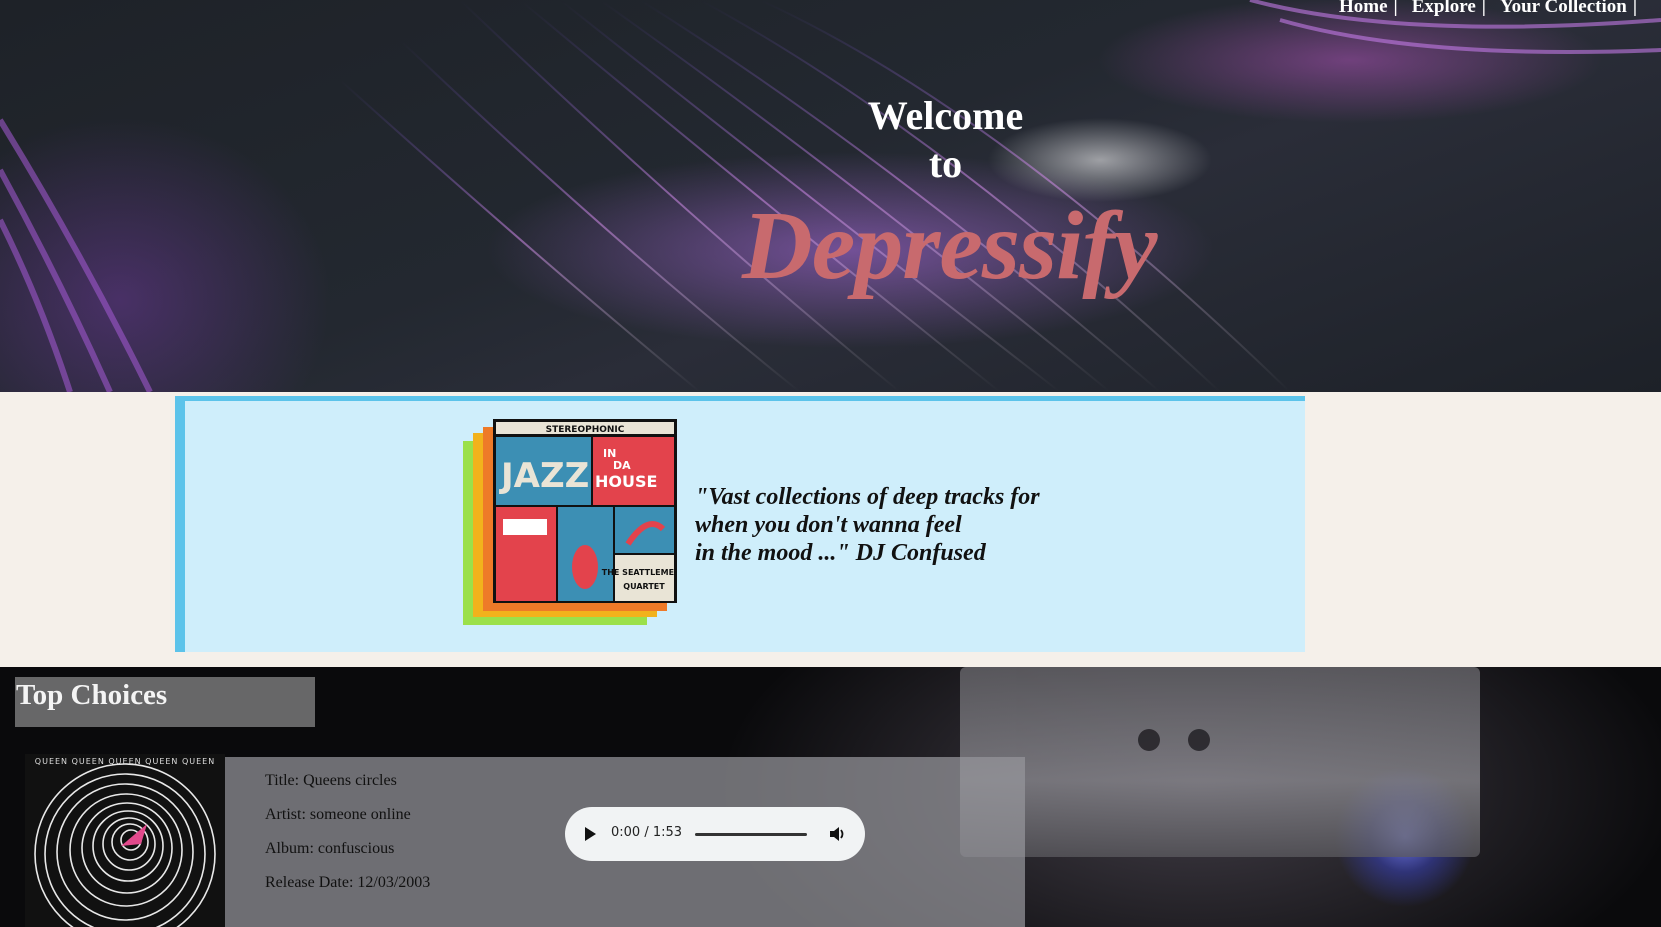  What do you see at coordinates (125, 845) in the screenshot?
I see `spiral-artwork` at bounding box center [125, 845].